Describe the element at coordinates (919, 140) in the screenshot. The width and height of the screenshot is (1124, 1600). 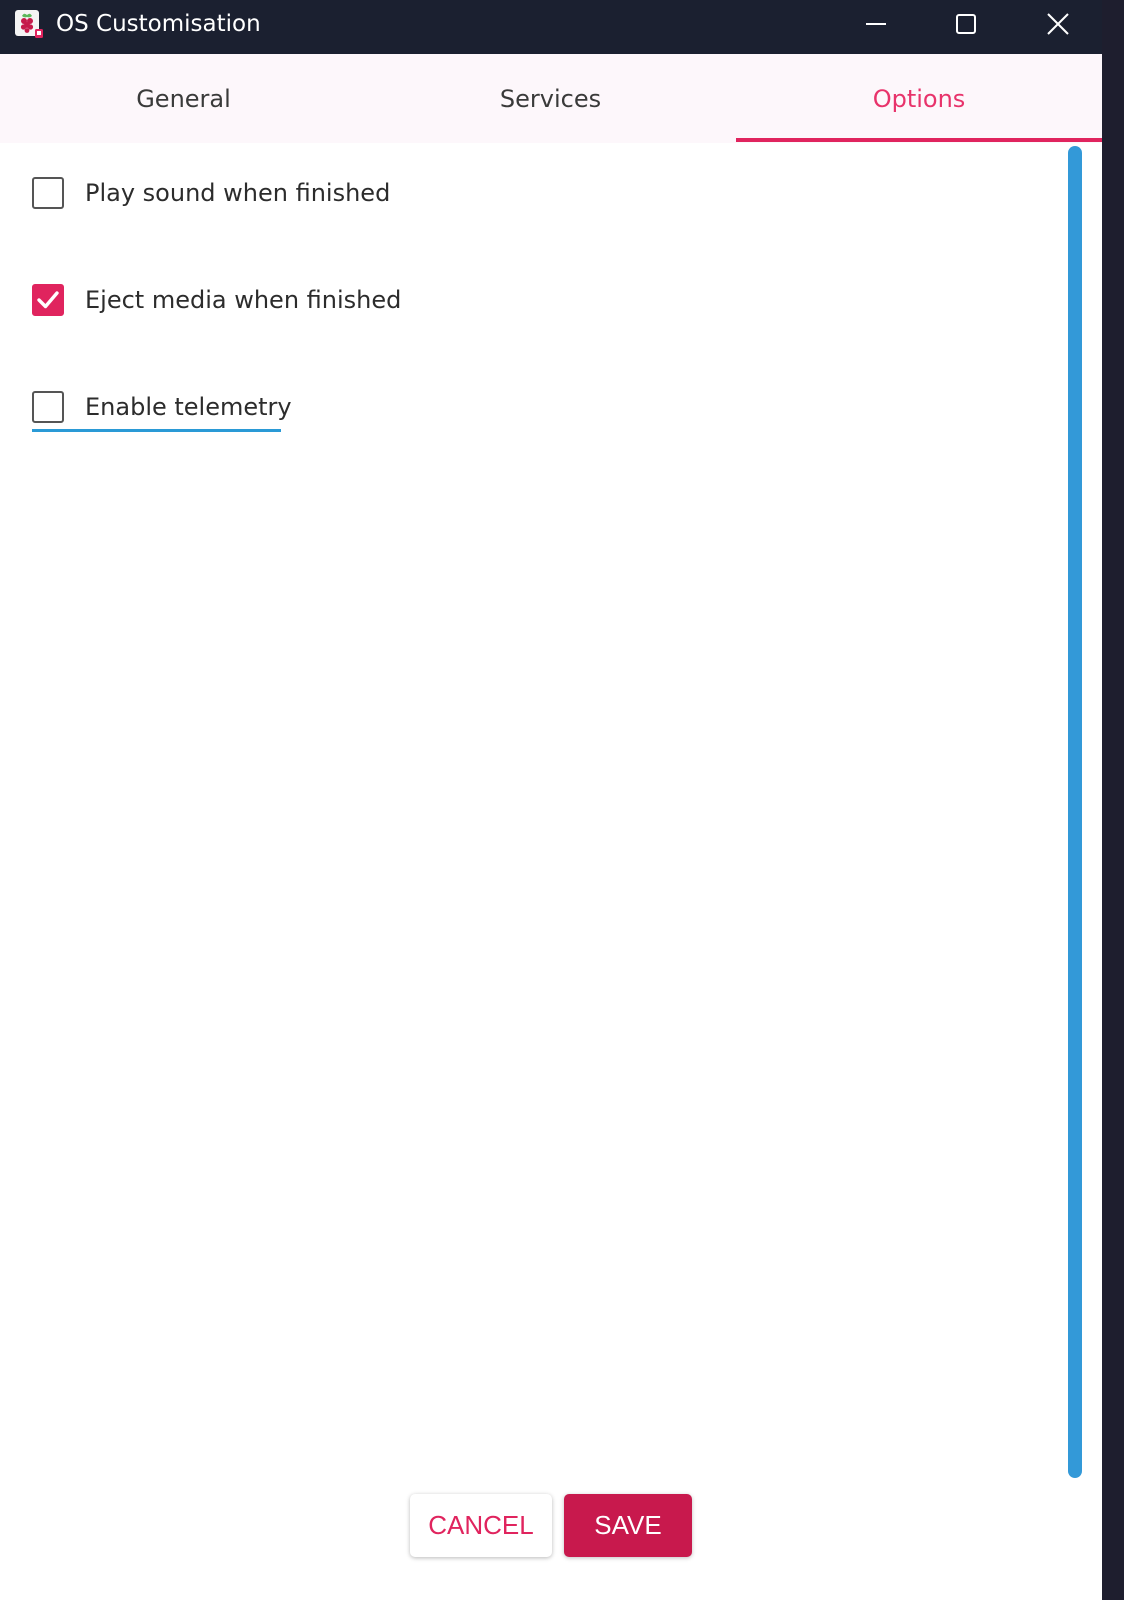
I see `active-tab-indicator` at that location.